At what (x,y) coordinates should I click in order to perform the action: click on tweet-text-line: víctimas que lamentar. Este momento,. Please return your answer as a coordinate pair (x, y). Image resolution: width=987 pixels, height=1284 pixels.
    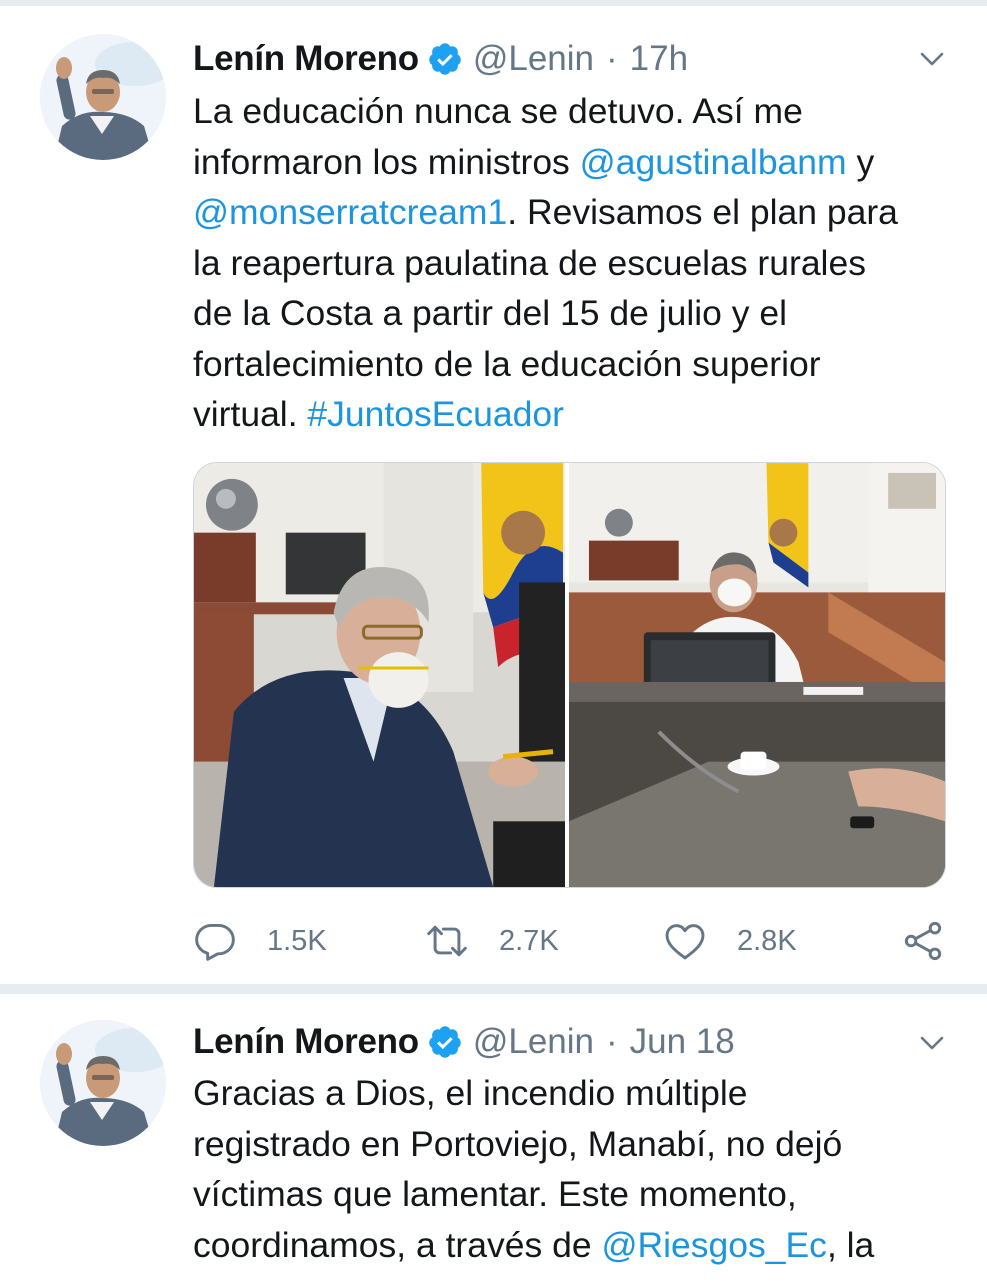
    Looking at the image, I should click on (578, 1194).